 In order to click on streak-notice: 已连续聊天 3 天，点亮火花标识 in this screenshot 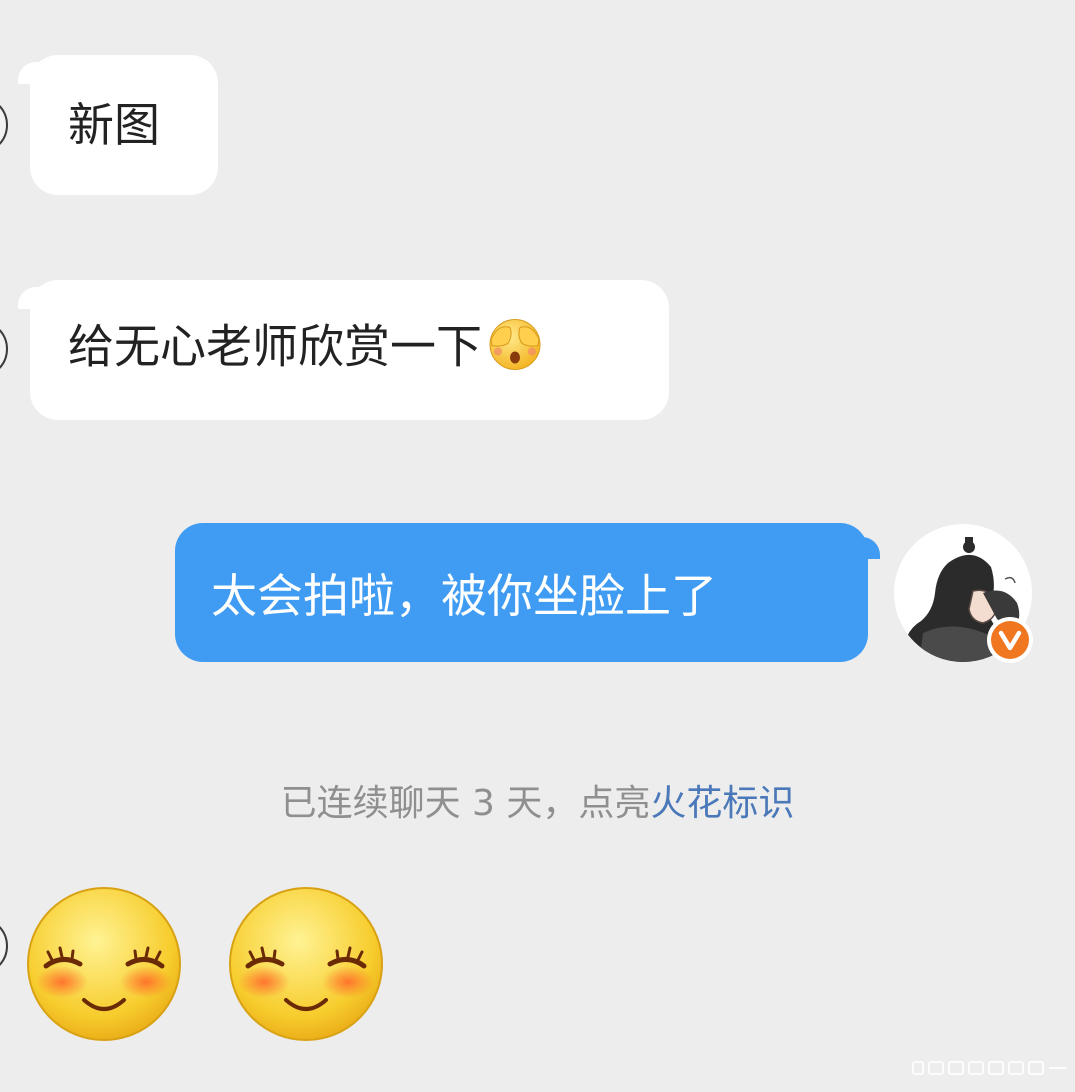, I will do `click(537, 800)`.